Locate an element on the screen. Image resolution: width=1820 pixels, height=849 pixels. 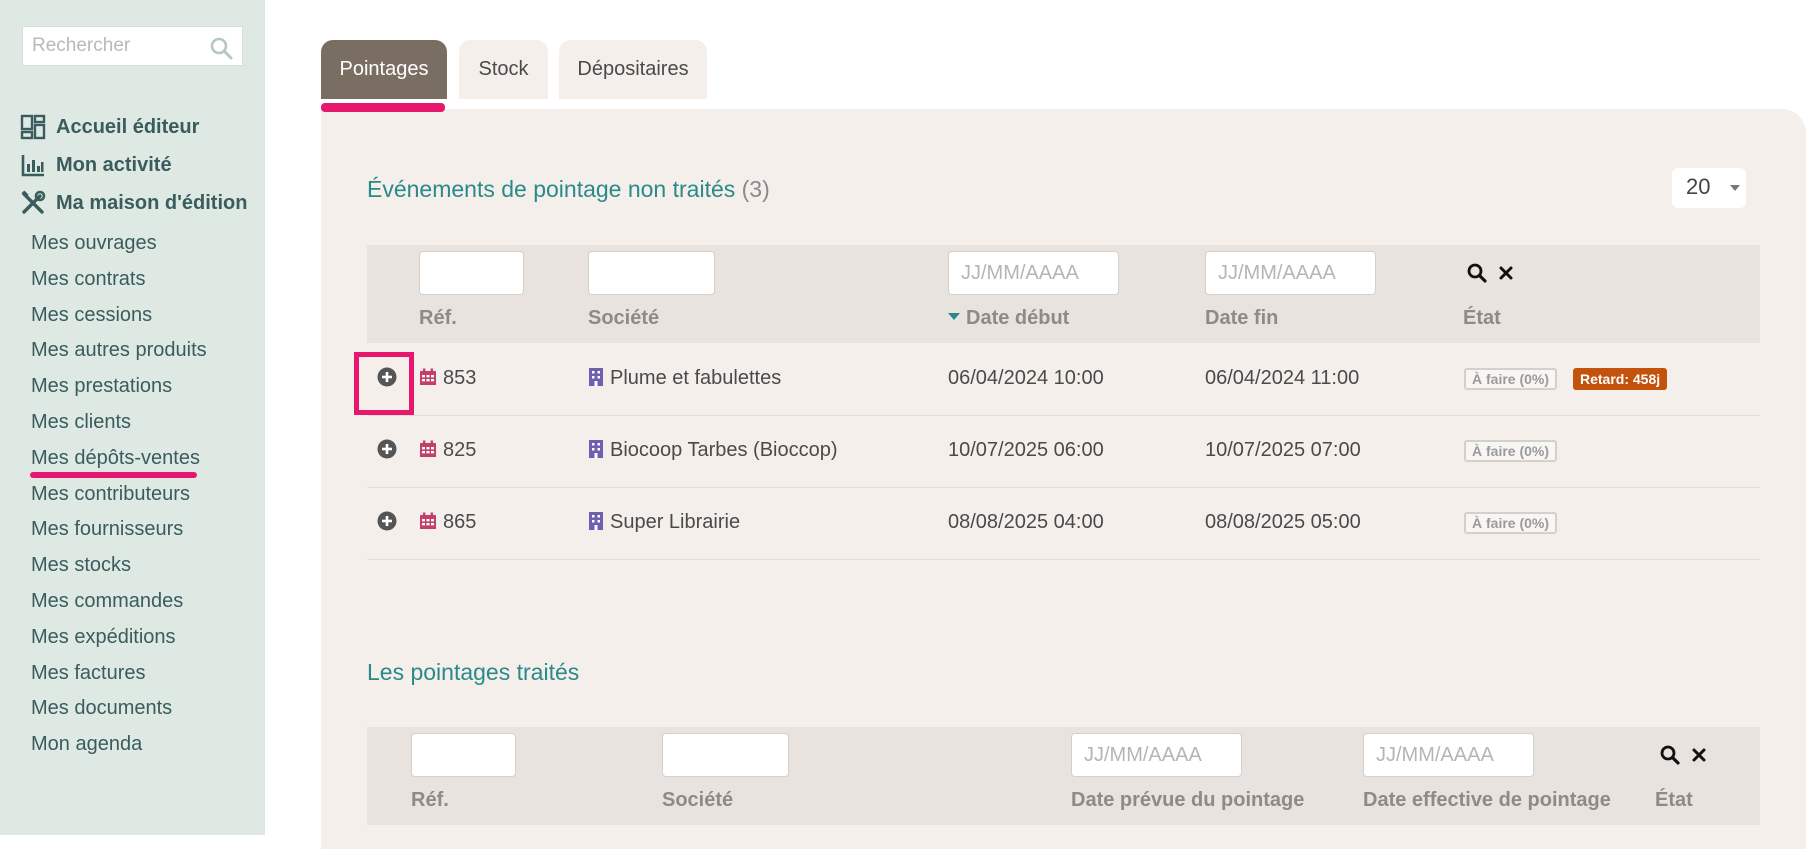
sidebar-item-ouvrages: Mes ouvrages is located at coordinates (119, 244).